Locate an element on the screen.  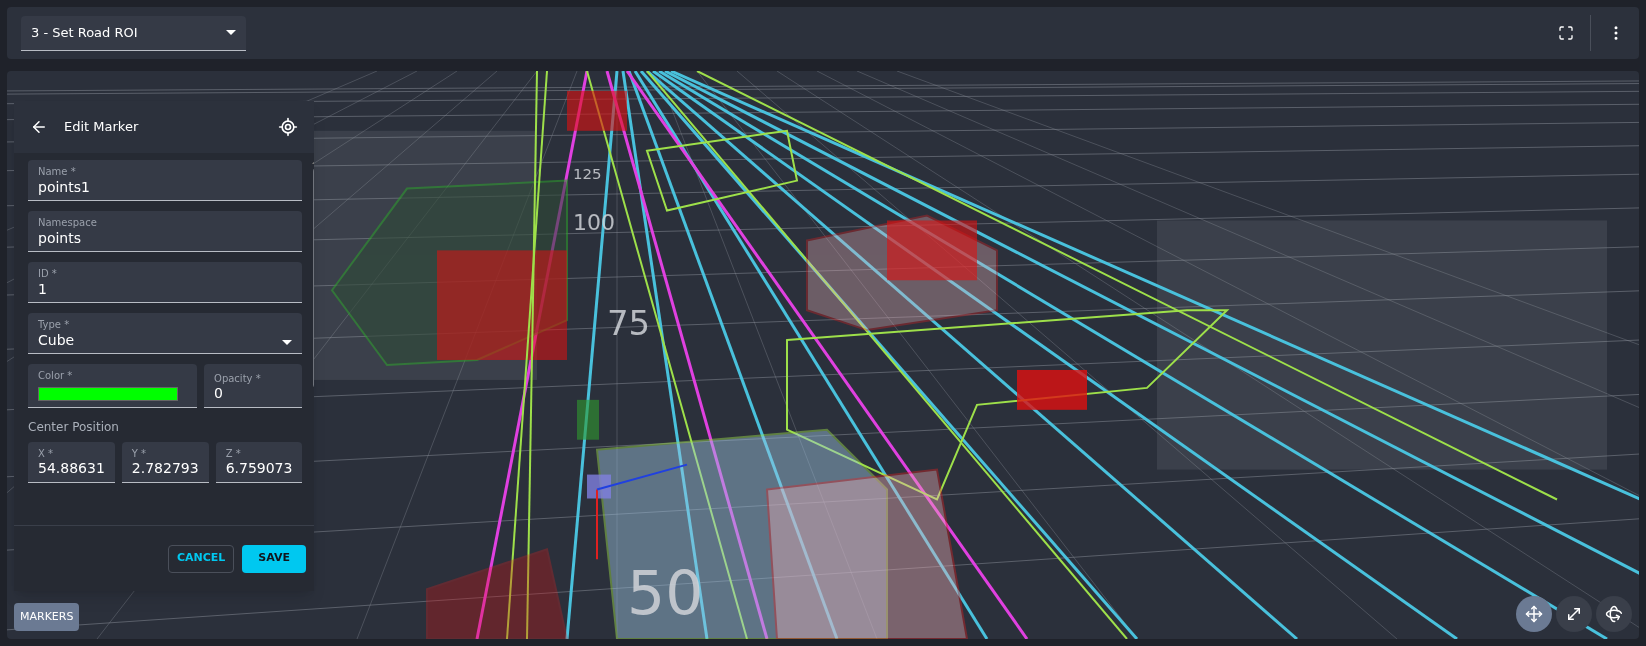
field-label: Z * is located at coordinates (233, 453).